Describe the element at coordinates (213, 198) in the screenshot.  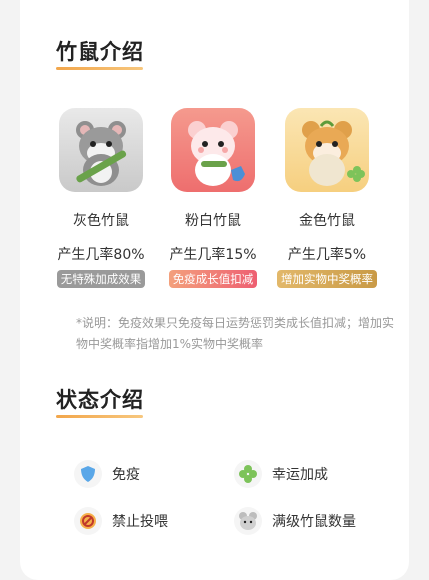
I see `rat-card-pink: 粉白竹鼠 产生几率15% 免疫成长值扣减` at that location.